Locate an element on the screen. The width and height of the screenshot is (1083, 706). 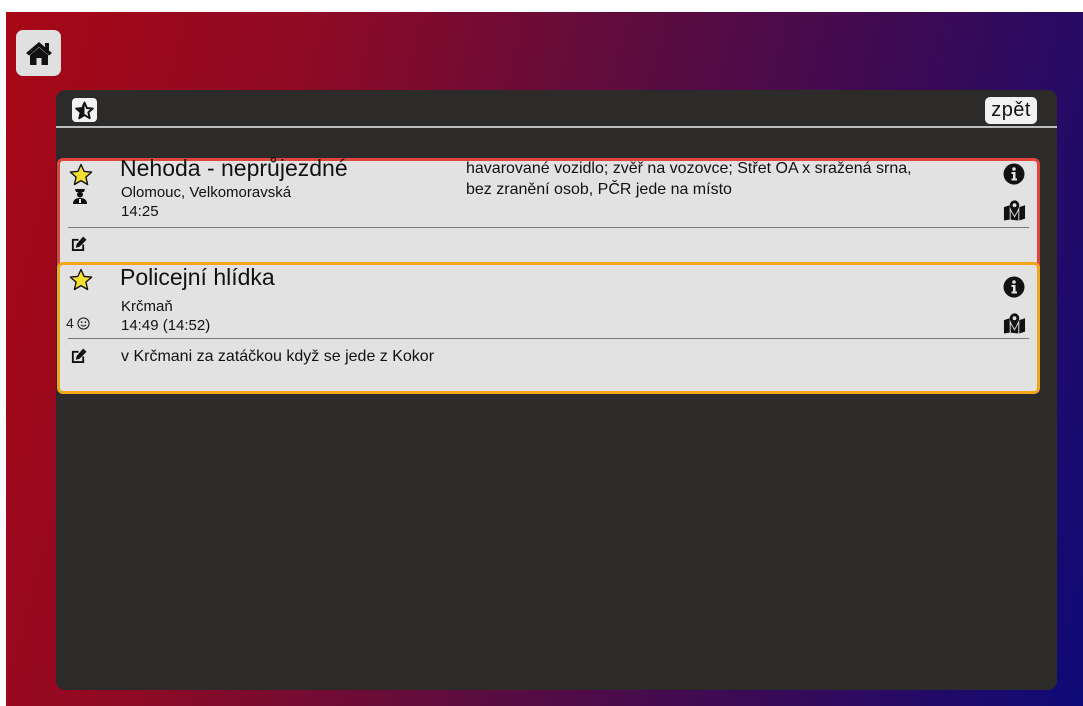
back-button: zpět is located at coordinates (1011, 110).